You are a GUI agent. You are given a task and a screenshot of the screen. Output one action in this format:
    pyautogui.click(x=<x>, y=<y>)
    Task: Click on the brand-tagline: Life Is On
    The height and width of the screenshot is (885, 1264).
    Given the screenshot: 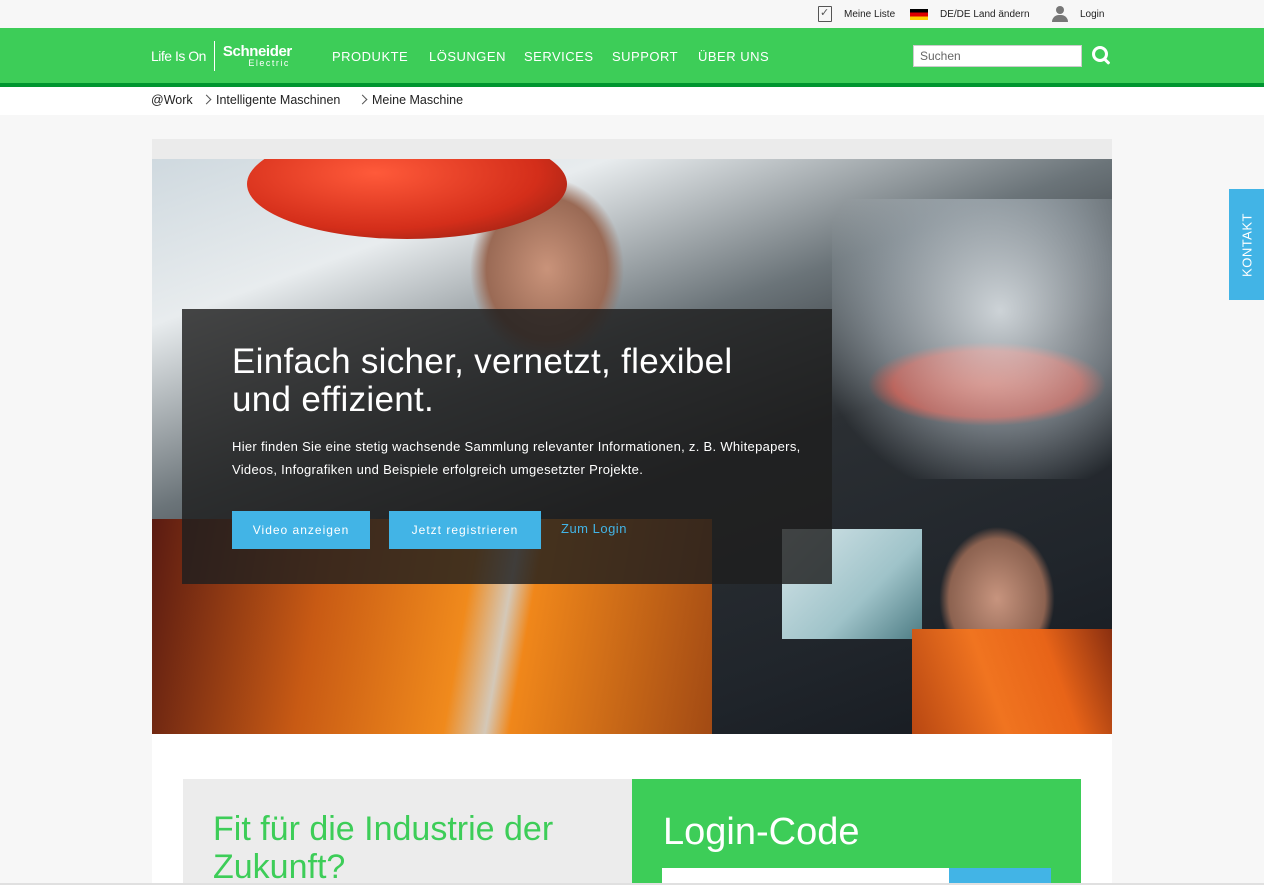 What is the action you would take?
    pyautogui.click(x=178, y=56)
    